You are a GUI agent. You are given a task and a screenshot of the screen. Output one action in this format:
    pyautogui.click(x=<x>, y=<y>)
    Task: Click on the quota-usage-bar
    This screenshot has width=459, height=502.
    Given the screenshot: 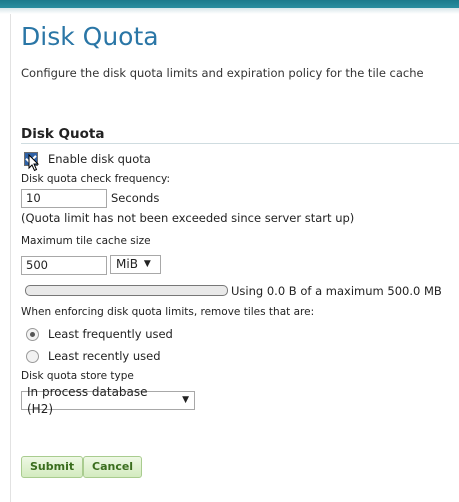 What is the action you would take?
    pyautogui.click(x=126, y=290)
    